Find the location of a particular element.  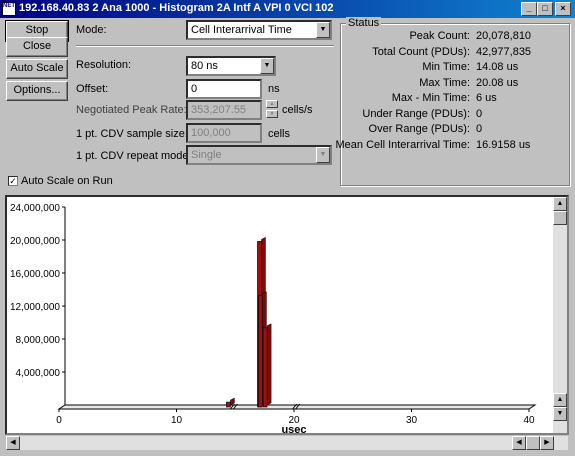

status-value: 6 us is located at coordinates (486, 98).